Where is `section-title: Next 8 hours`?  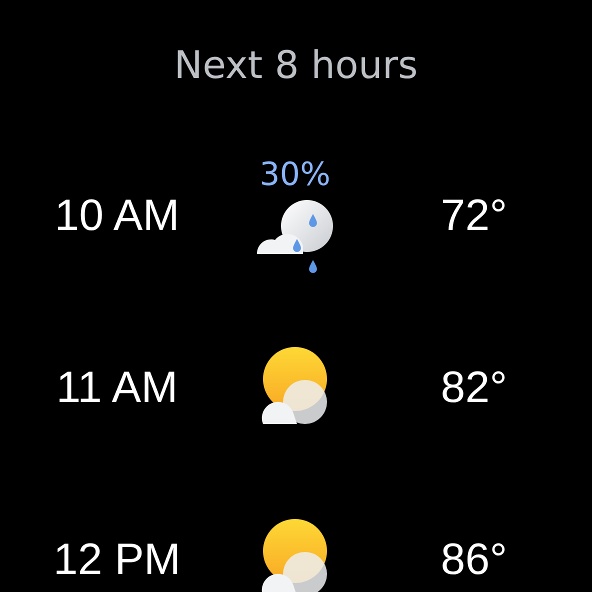
section-title: Next 8 hours is located at coordinates (296, 65).